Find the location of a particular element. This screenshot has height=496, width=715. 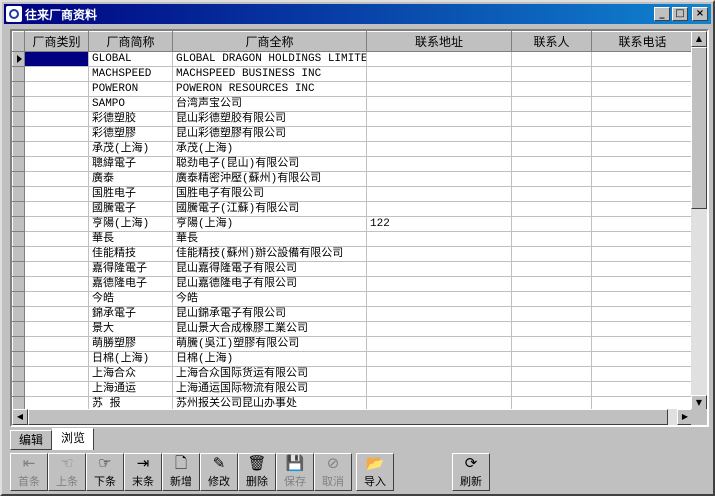

save-disk-button: 💾 保存 is located at coordinates (295, 472).